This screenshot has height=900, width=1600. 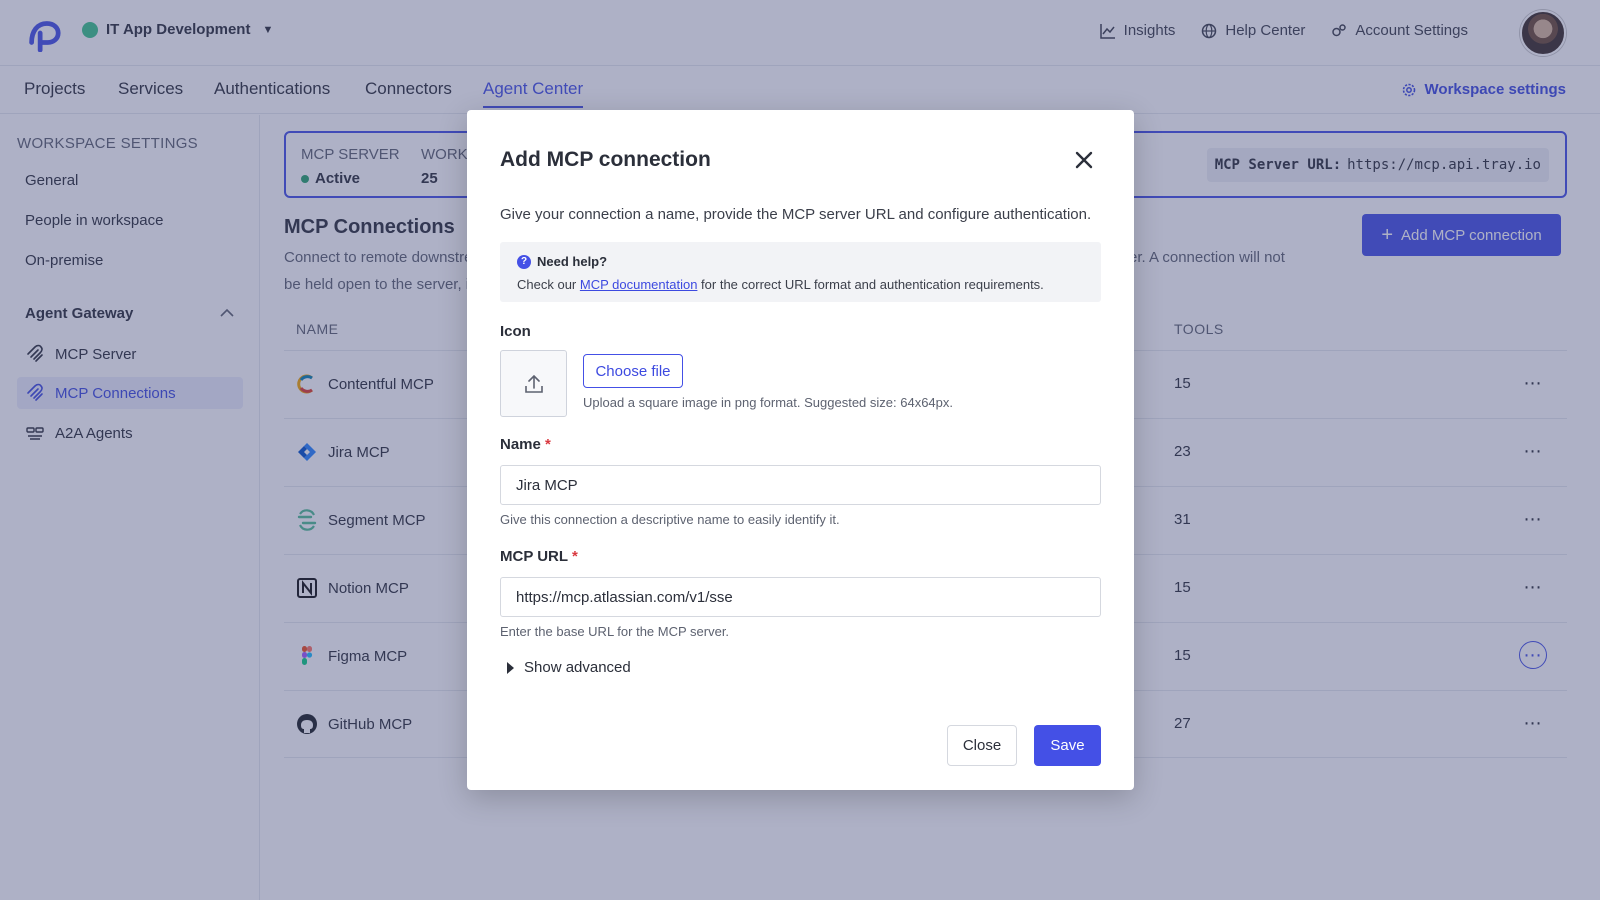 I want to click on mcp-url-input, so click(x=800, y=597).